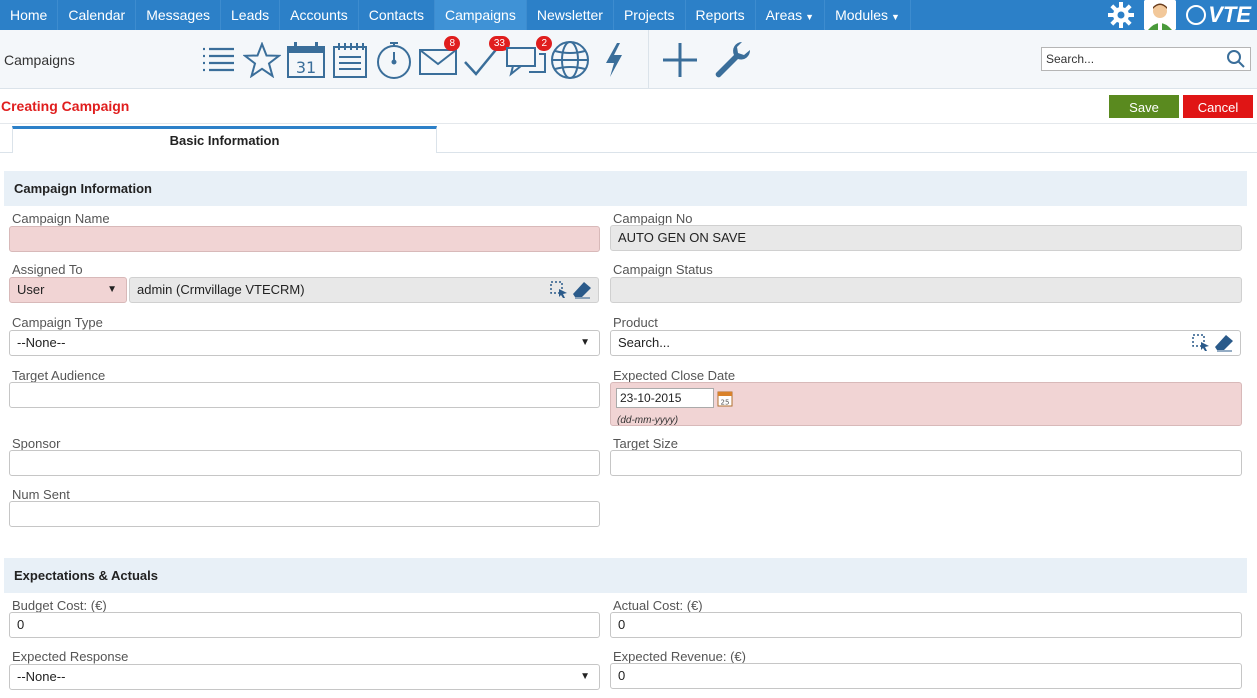 This screenshot has height=698, width=1257. Describe the element at coordinates (663, 269) in the screenshot. I see `campaign-status-label: Campaign Status` at that location.